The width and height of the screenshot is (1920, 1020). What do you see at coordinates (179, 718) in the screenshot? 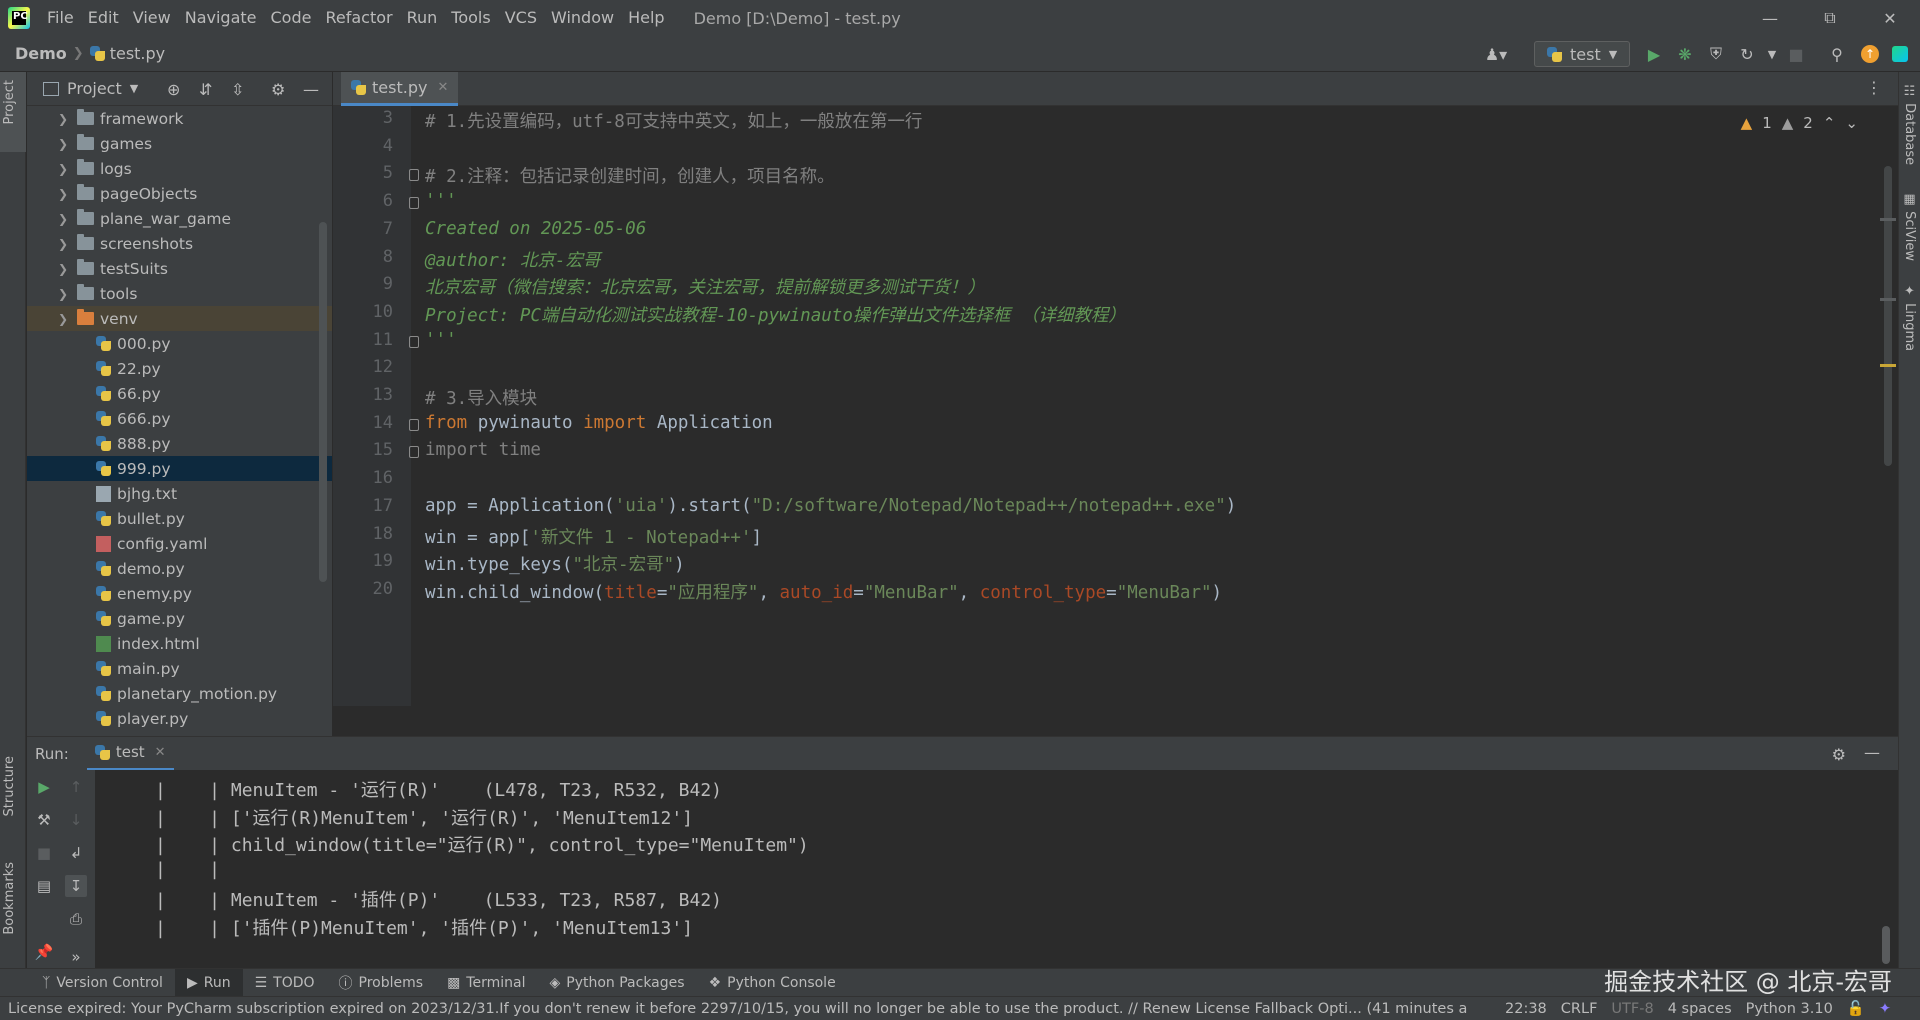
I see `tree-item: player.py` at bounding box center [179, 718].